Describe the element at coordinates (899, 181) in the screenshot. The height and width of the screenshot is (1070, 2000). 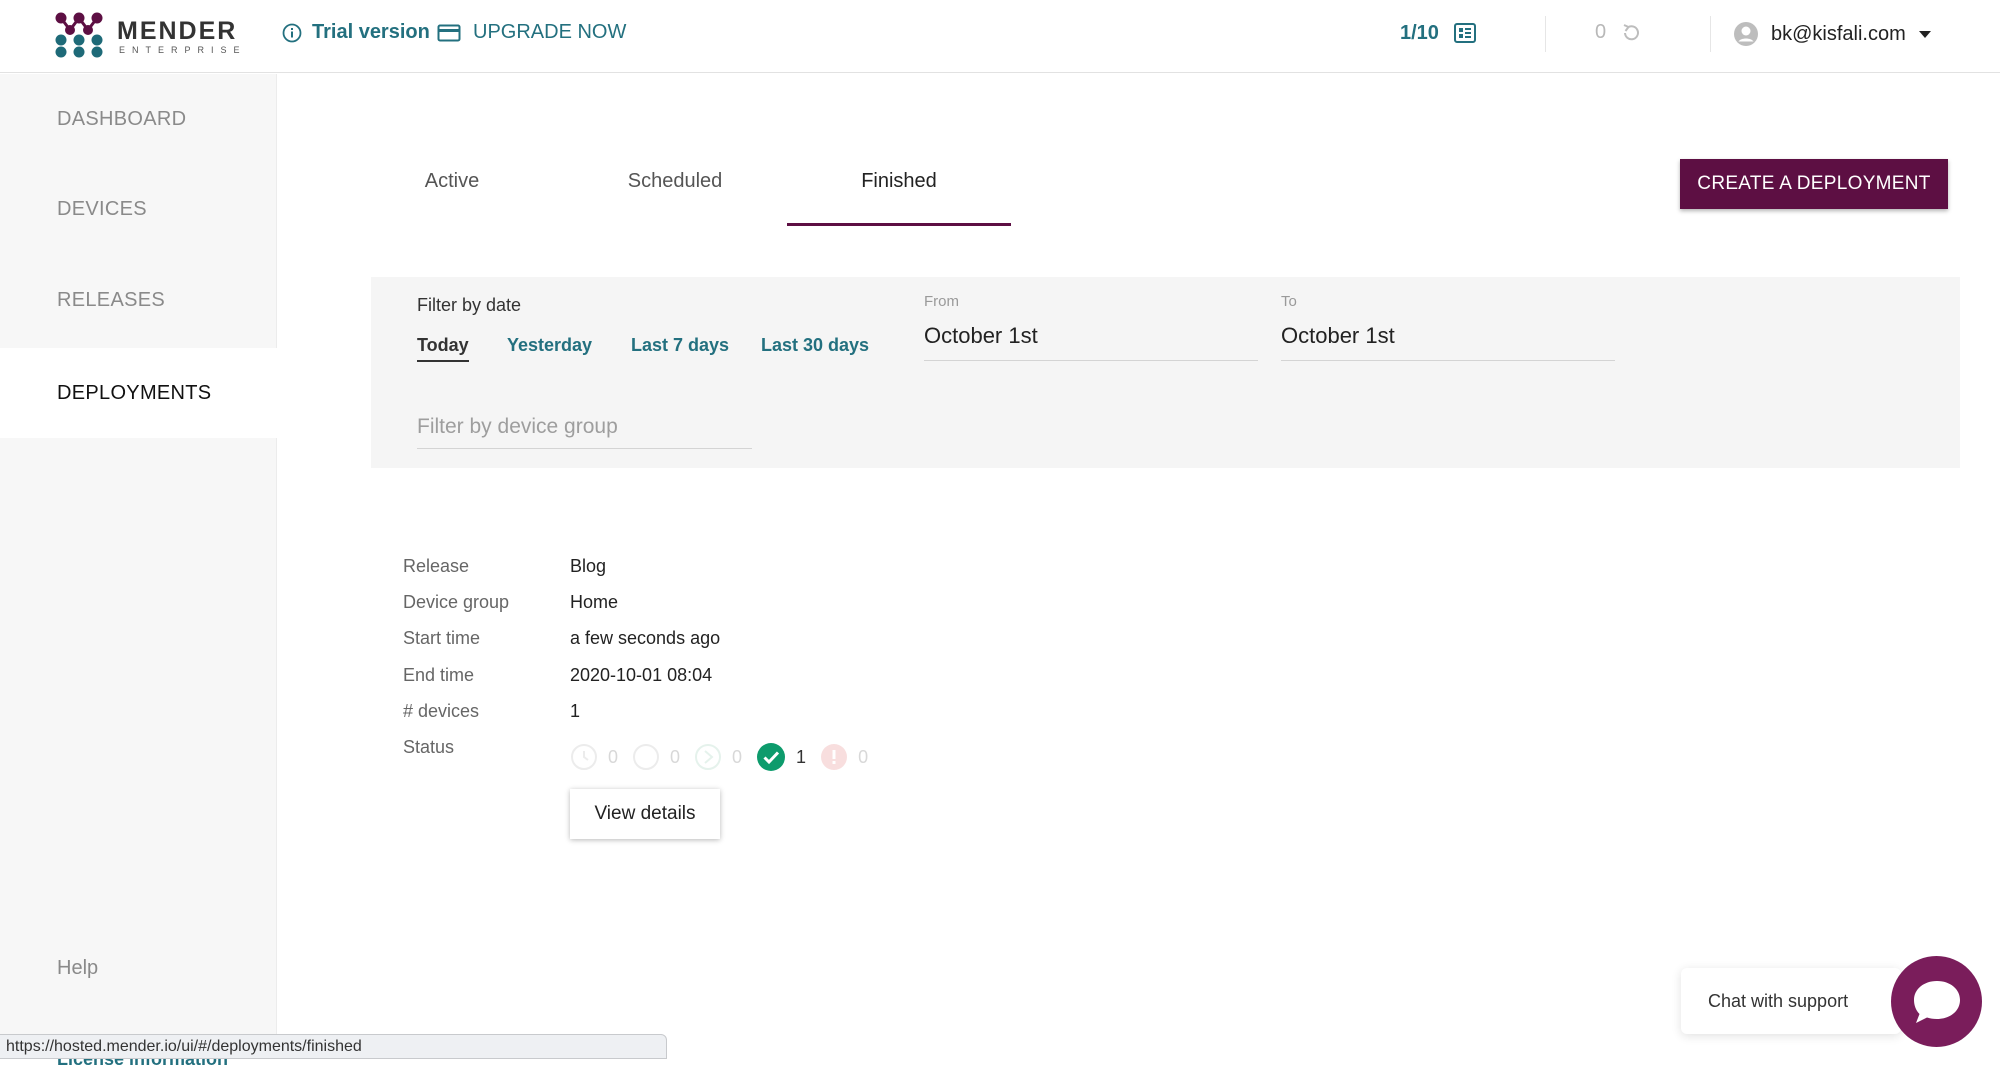
I see `tab-label: Finished` at that location.